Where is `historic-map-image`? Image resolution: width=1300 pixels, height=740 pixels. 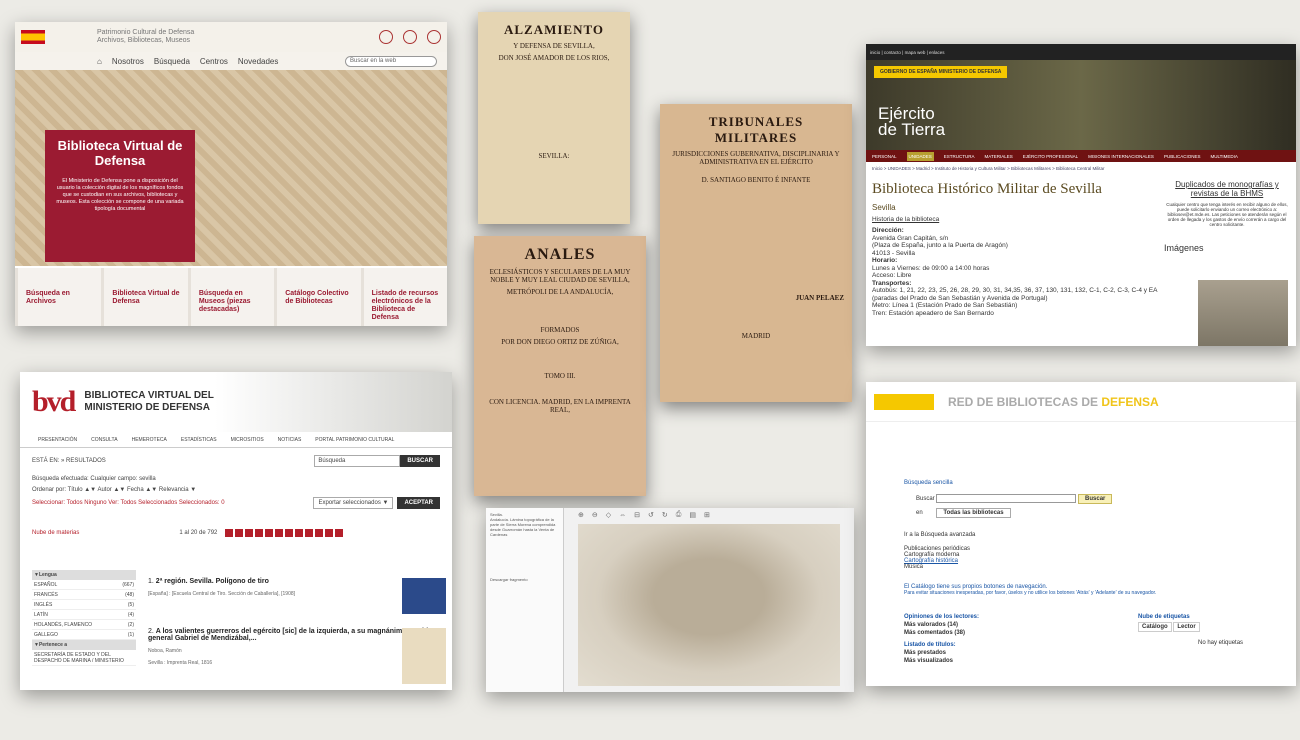
historic-map-image is located at coordinates (709, 605).